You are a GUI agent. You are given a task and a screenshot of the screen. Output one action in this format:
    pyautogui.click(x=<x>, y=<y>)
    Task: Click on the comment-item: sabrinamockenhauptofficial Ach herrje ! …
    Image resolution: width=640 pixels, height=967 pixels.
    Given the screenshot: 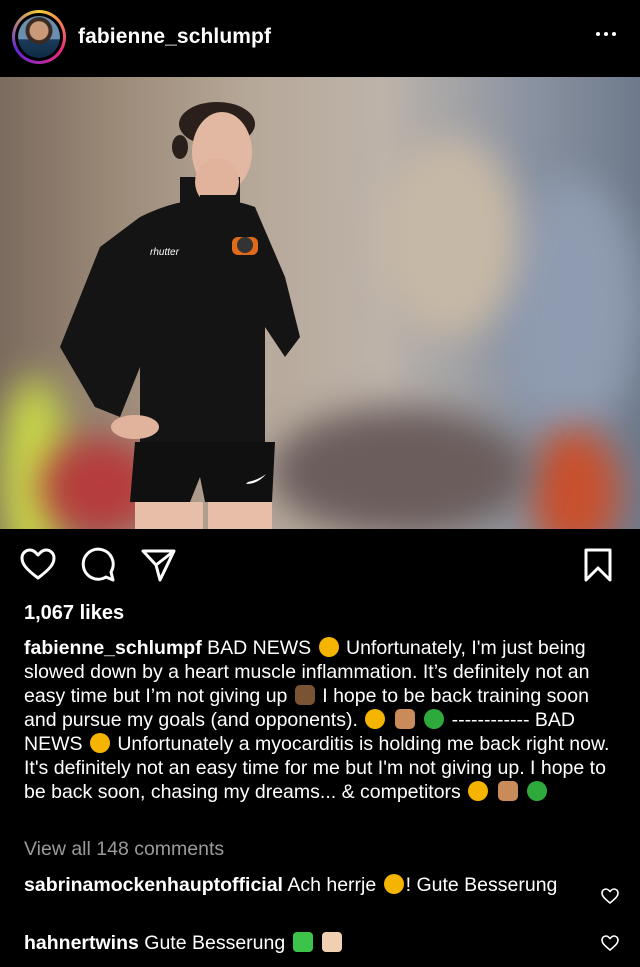 What is the action you would take?
    pyautogui.click(x=304, y=885)
    